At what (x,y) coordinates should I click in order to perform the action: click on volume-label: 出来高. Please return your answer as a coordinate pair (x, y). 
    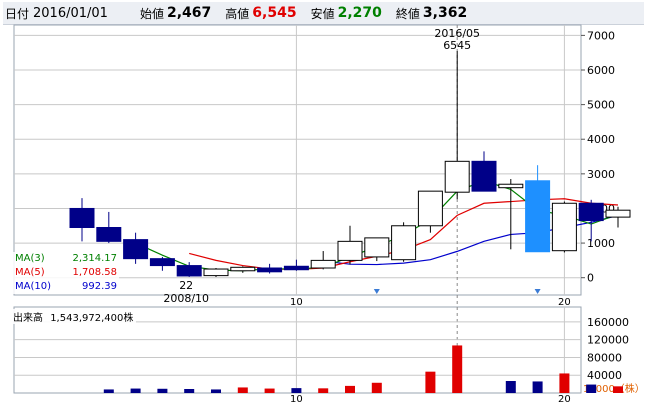
    Looking at the image, I should click on (28, 318).